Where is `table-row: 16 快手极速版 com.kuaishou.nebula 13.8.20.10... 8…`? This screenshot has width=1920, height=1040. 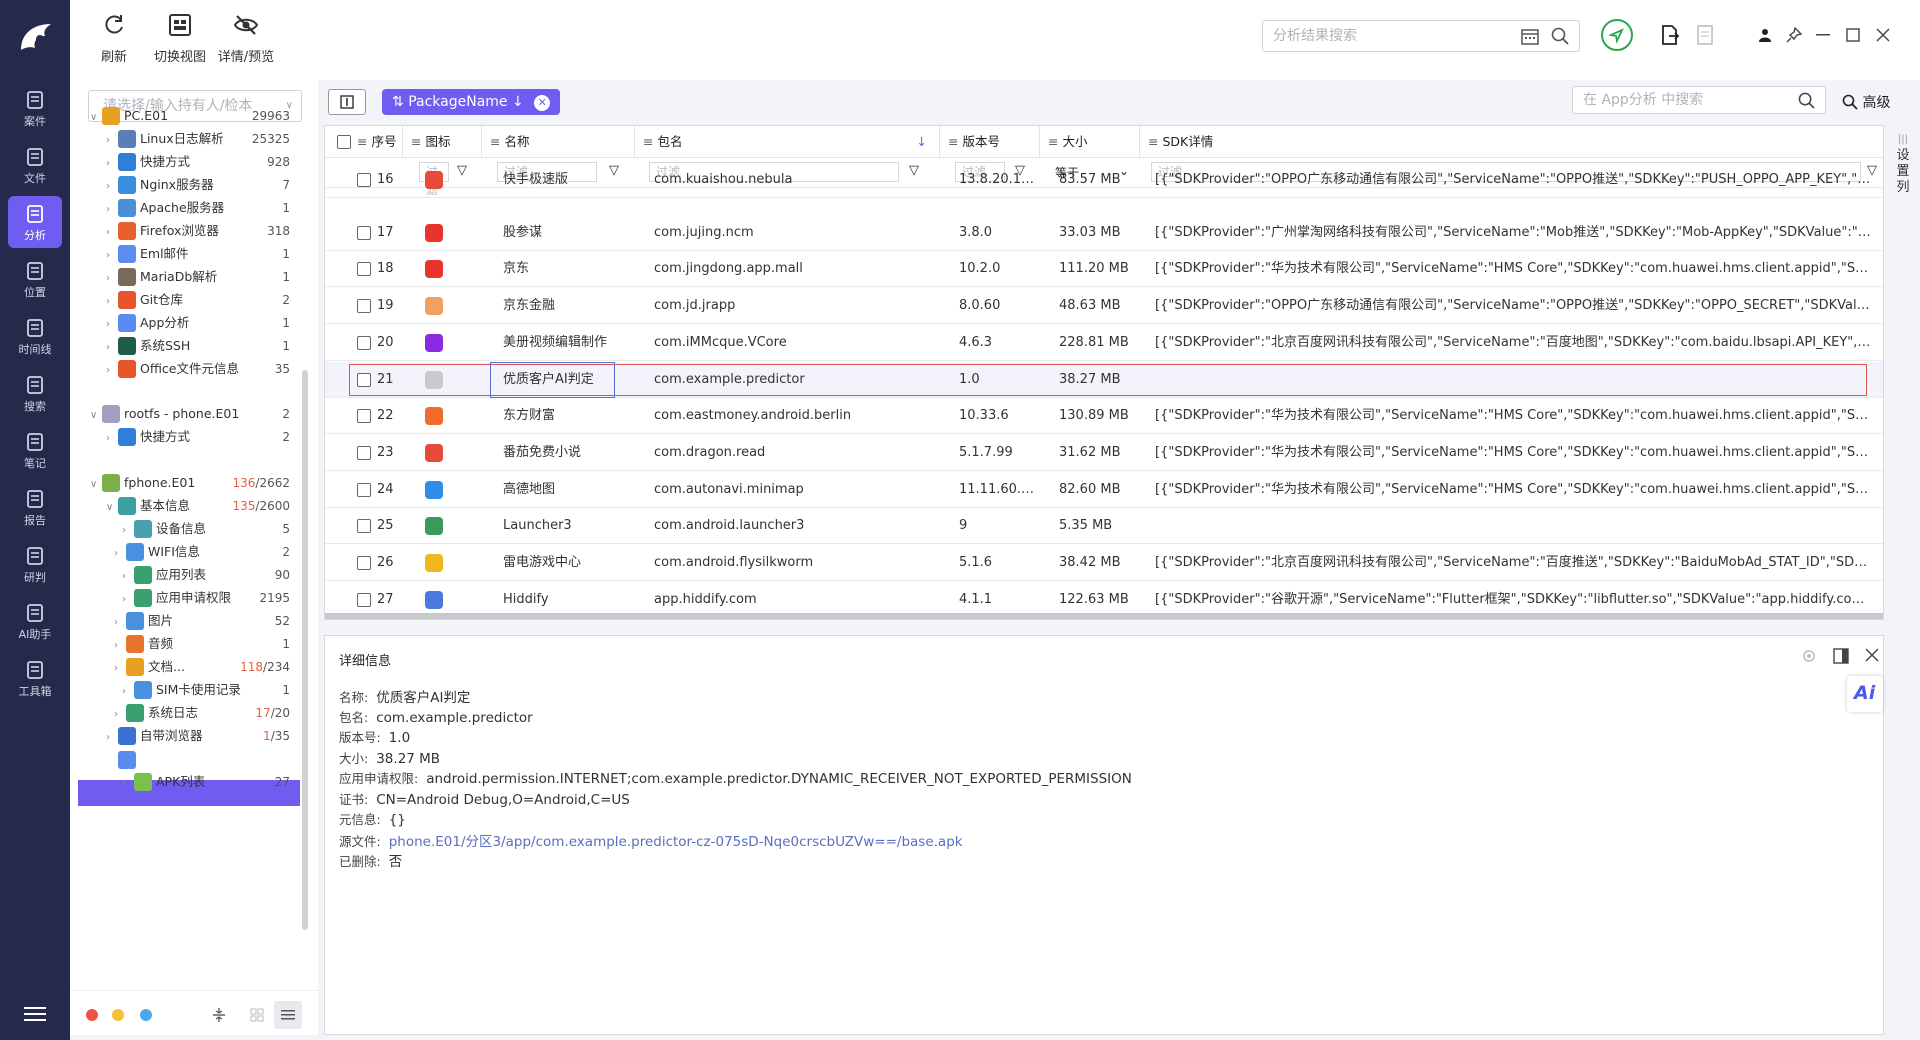 table-row: 16 快手极速版 com.kuaishou.nebula 13.8.20.10... 8… is located at coordinates (1104, 184).